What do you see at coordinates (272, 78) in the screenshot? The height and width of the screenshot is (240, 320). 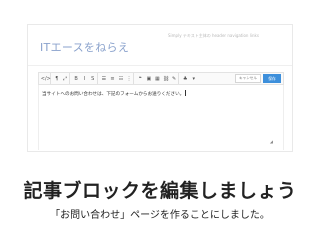 I see `save-button: 保存` at bounding box center [272, 78].